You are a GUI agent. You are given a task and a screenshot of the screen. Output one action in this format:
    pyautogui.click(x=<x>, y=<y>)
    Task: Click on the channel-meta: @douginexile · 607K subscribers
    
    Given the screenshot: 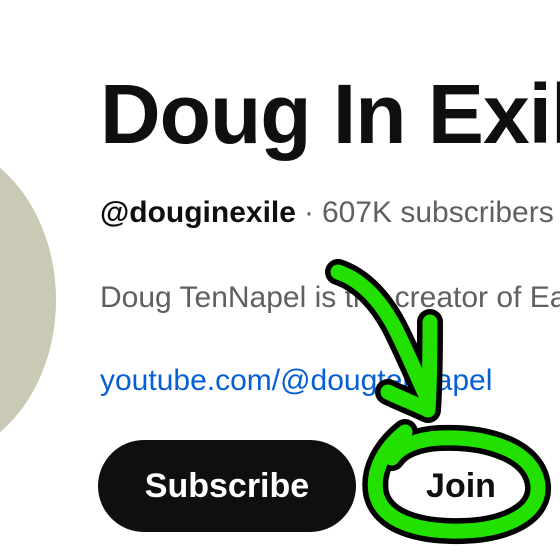 What is the action you would take?
    pyautogui.click(x=327, y=213)
    